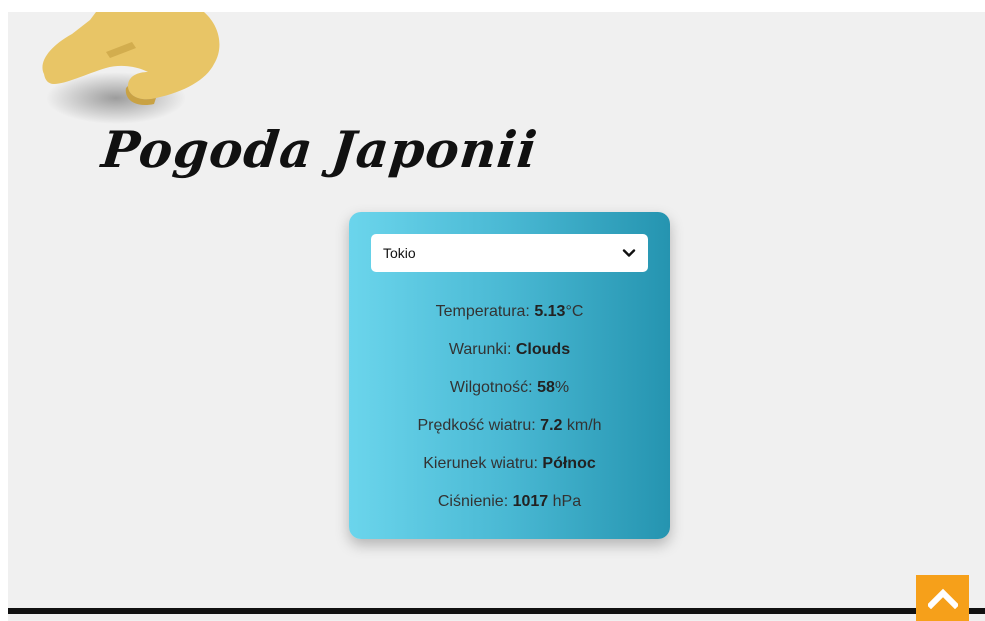 The width and height of the screenshot is (985, 621). Describe the element at coordinates (482, 311) in the screenshot. I see `temperature-label: Temperatura:` at that location.